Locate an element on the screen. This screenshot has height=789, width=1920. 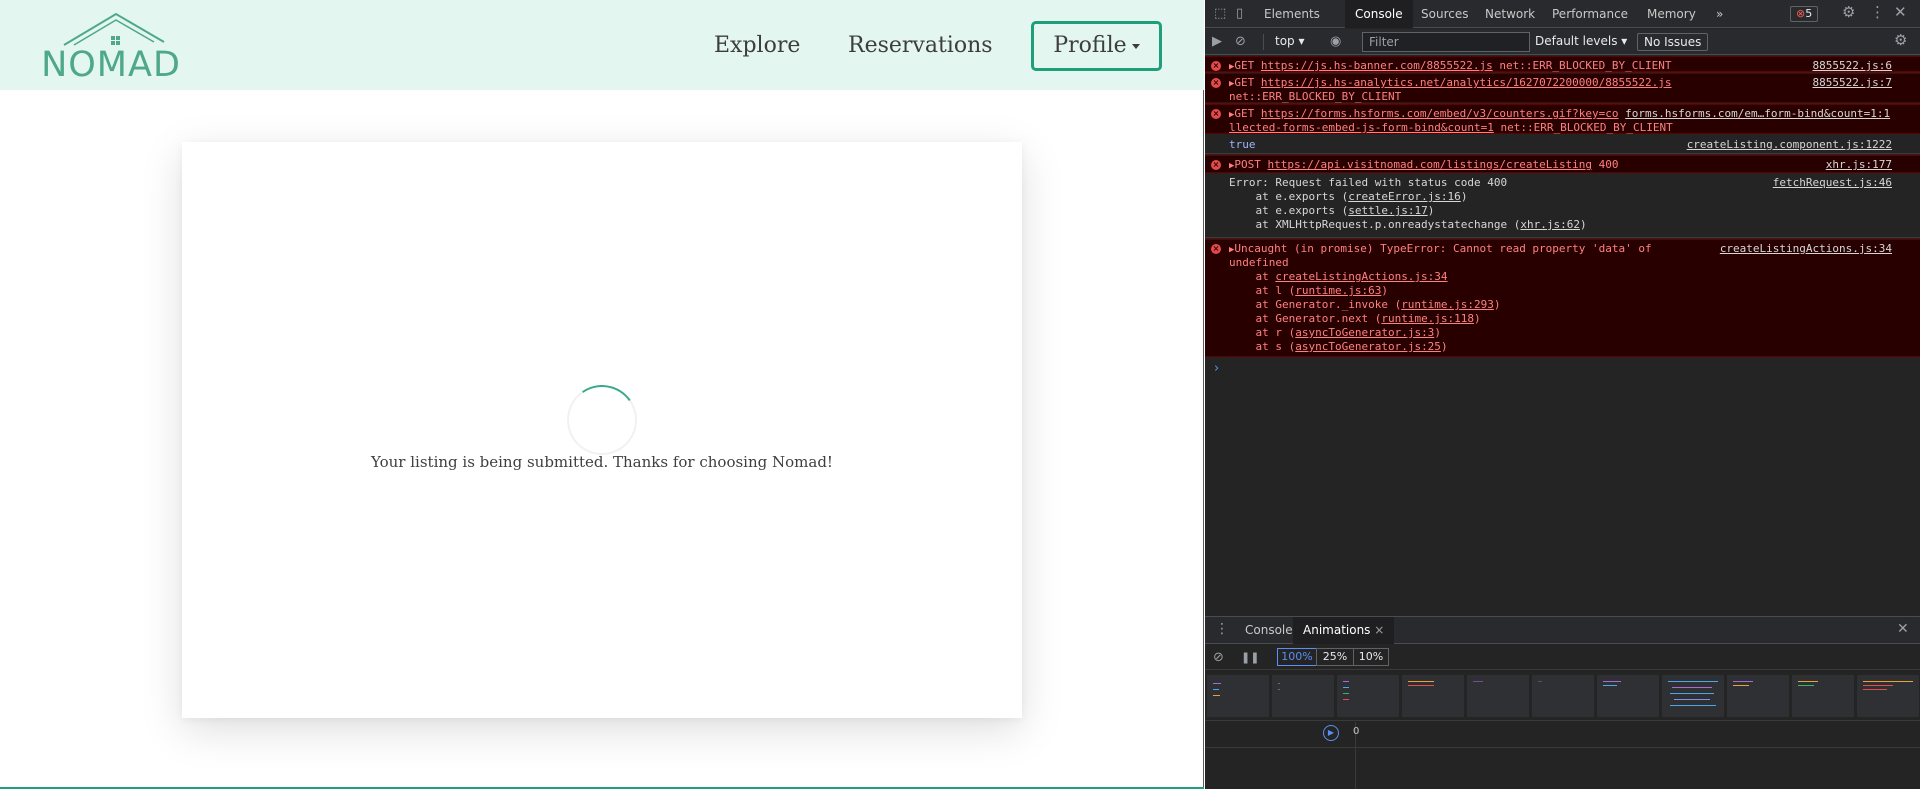
nav-explore-link: Explore is located at coordinates (757, 45).